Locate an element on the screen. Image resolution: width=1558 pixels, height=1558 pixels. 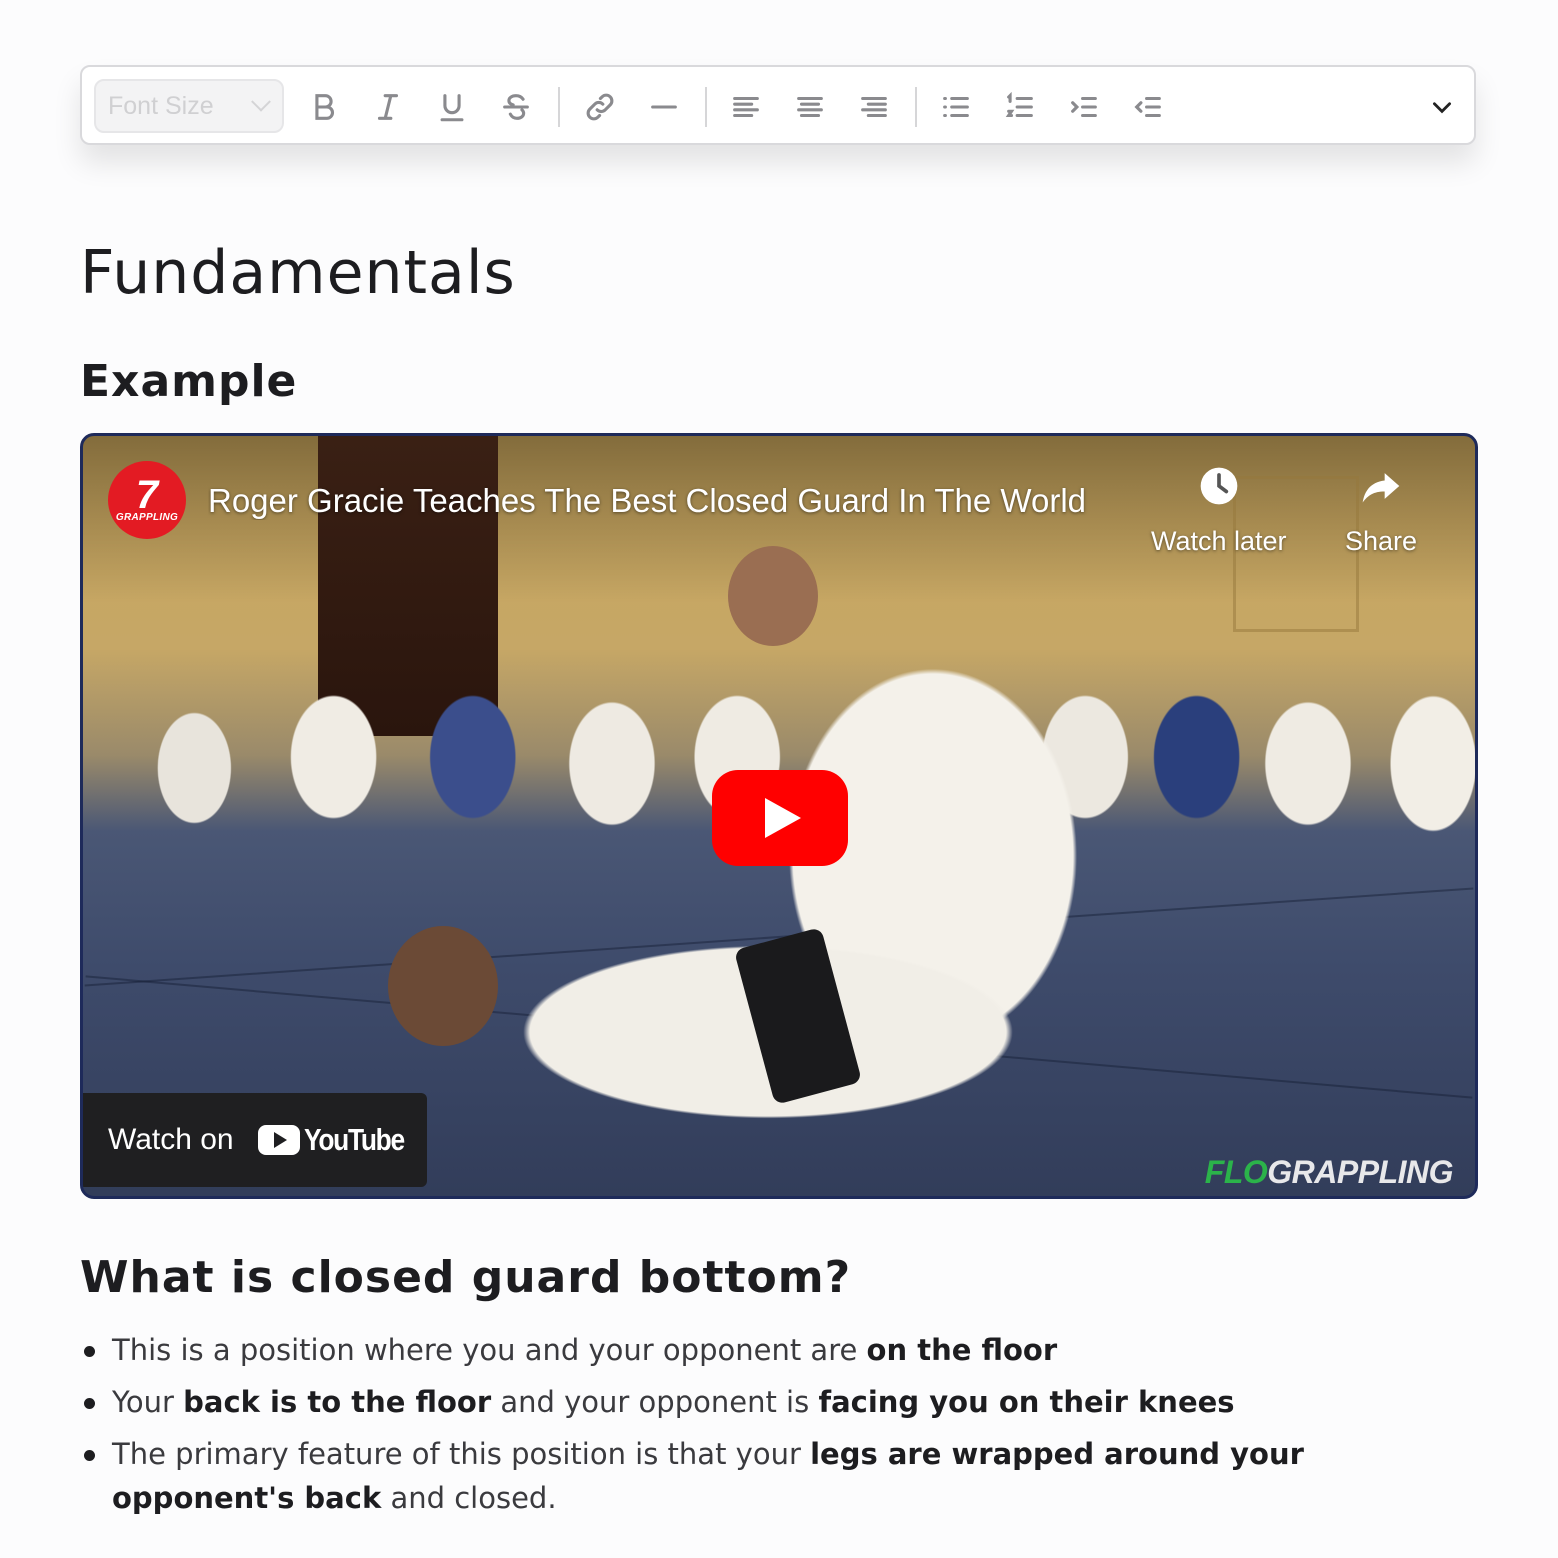
flograppling-watermark: FLOGRAPPLING is located at coordinates (1329, 1172).